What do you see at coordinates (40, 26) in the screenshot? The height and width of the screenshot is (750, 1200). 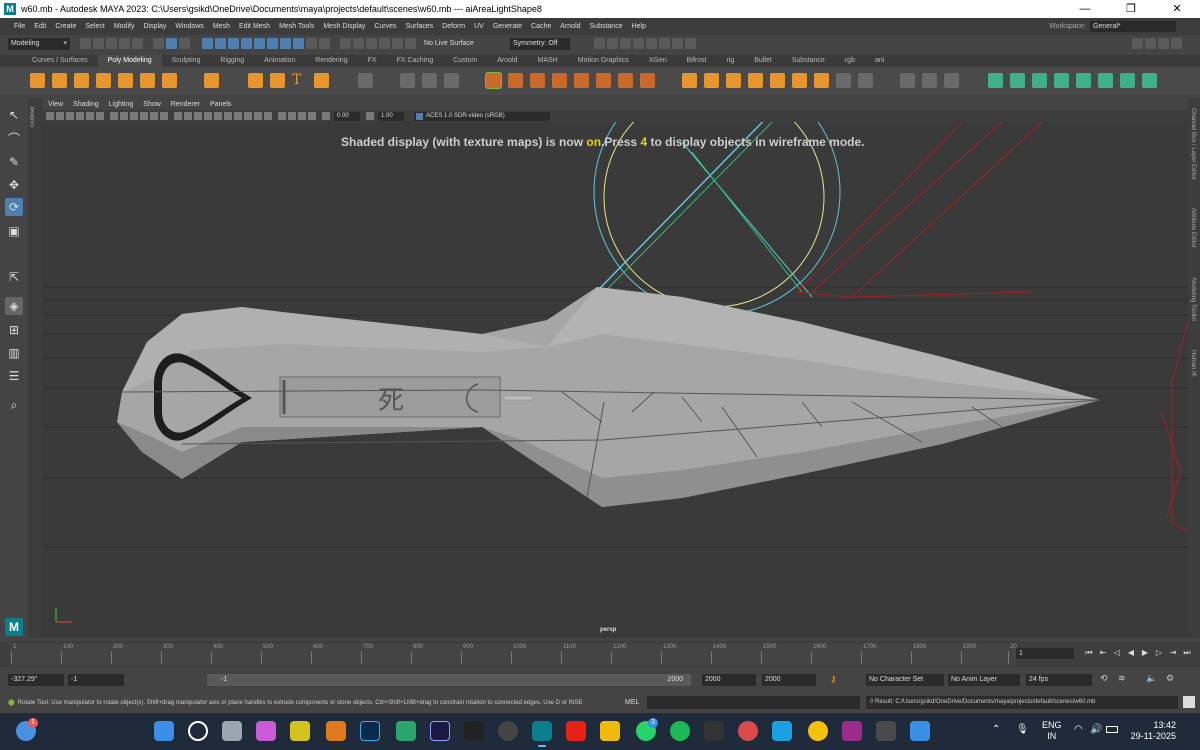 I see `menu-edit: Edit` at bounding box center [40, 26].